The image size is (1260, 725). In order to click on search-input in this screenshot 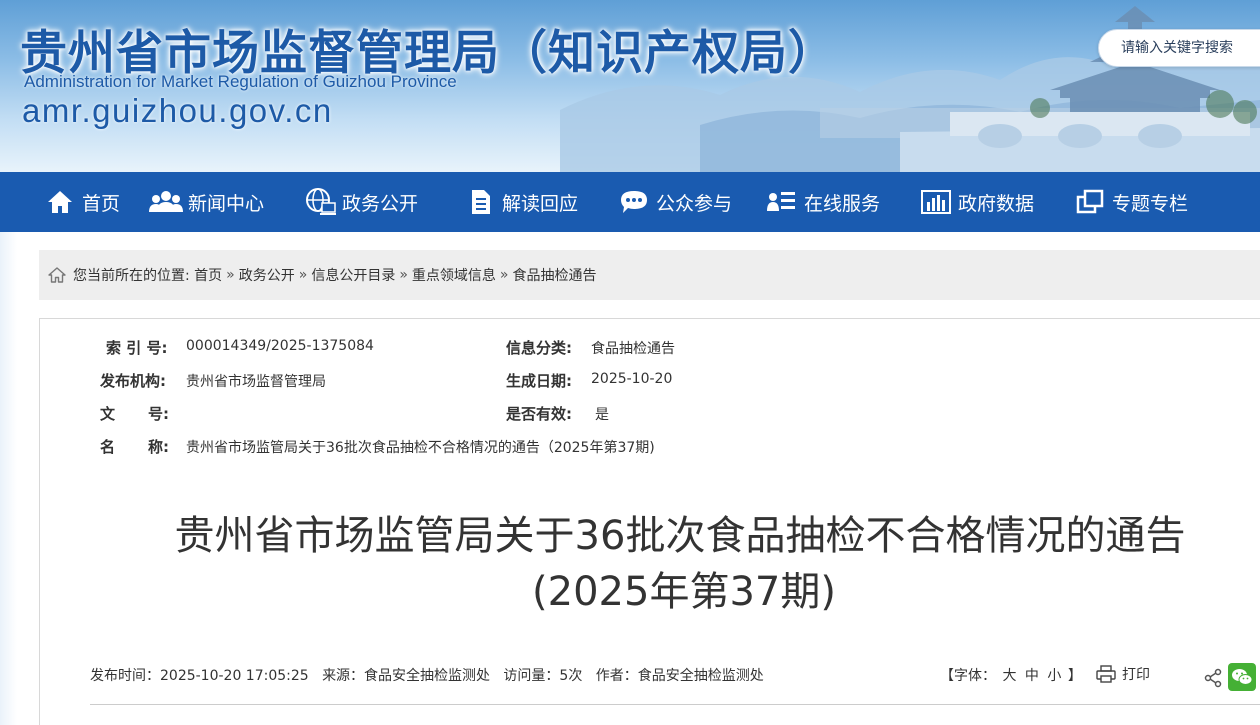, I will do `click(1179, 48)`.